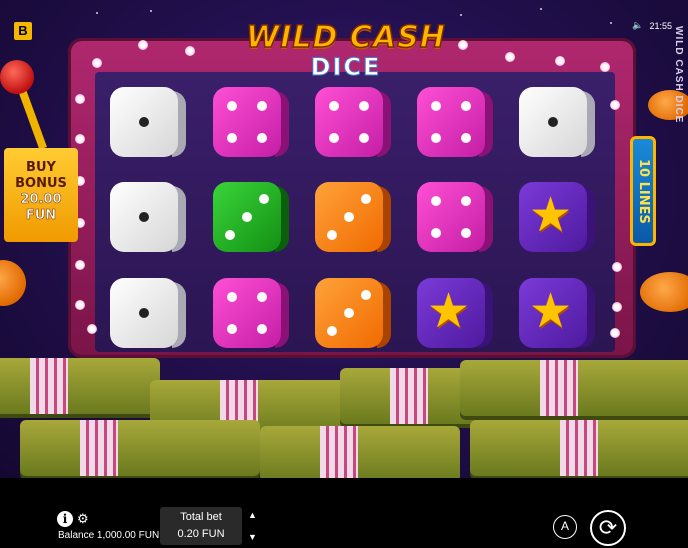 The width and height of the screenshot is (688, 548). What do you see at coordinates (637, 25) in the screenshot?
I see `speaker-icon: 🔈` at bounding box center [637, 25].